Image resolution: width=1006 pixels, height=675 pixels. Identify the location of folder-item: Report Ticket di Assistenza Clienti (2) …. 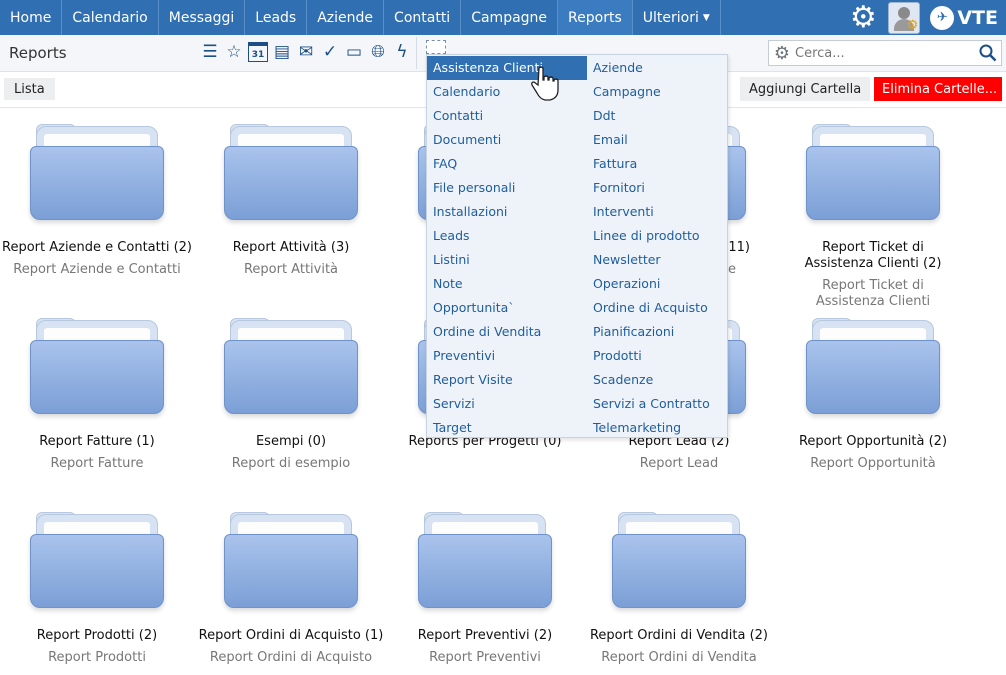
(873, 217).